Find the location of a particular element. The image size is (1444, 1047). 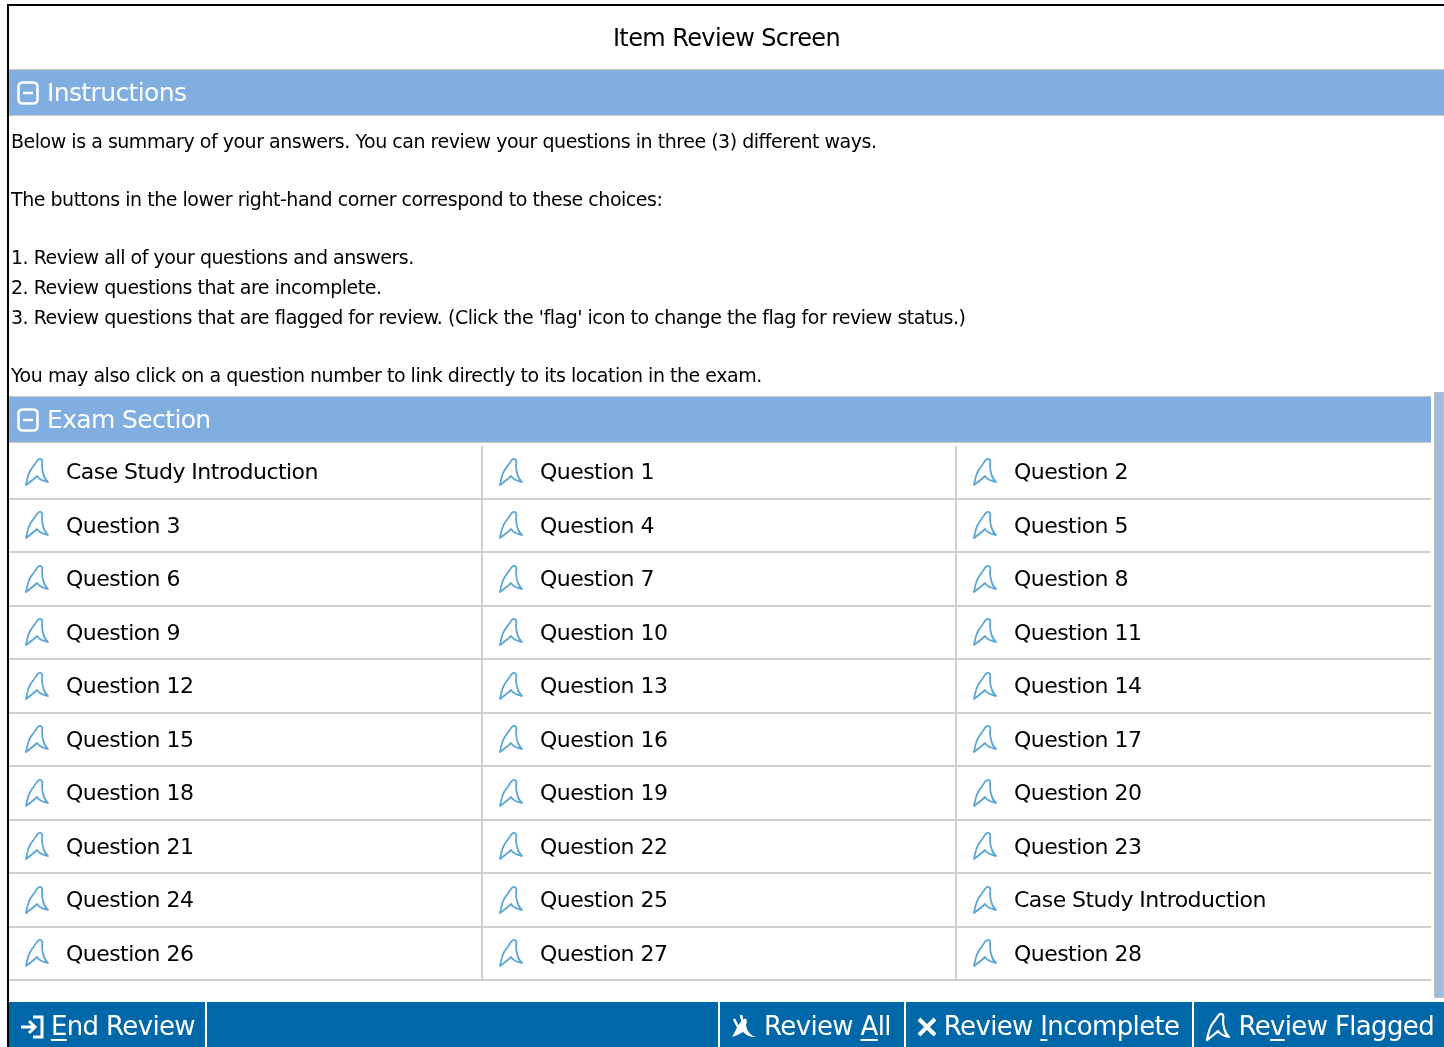

instruction-text: 3. Review questions that are flagged for review. (Click the 'flag' icon to change the flag for review status.) is located at coordinates (489, 317).